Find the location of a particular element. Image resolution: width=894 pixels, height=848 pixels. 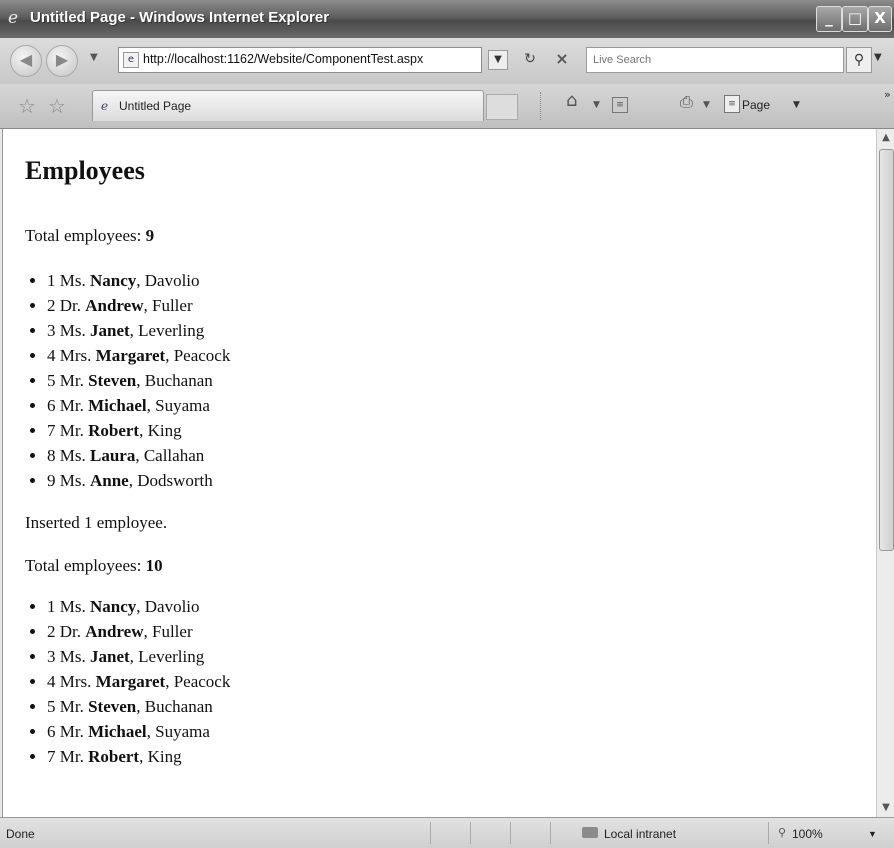

scroll-thumb is located at coordinates (886, 350).